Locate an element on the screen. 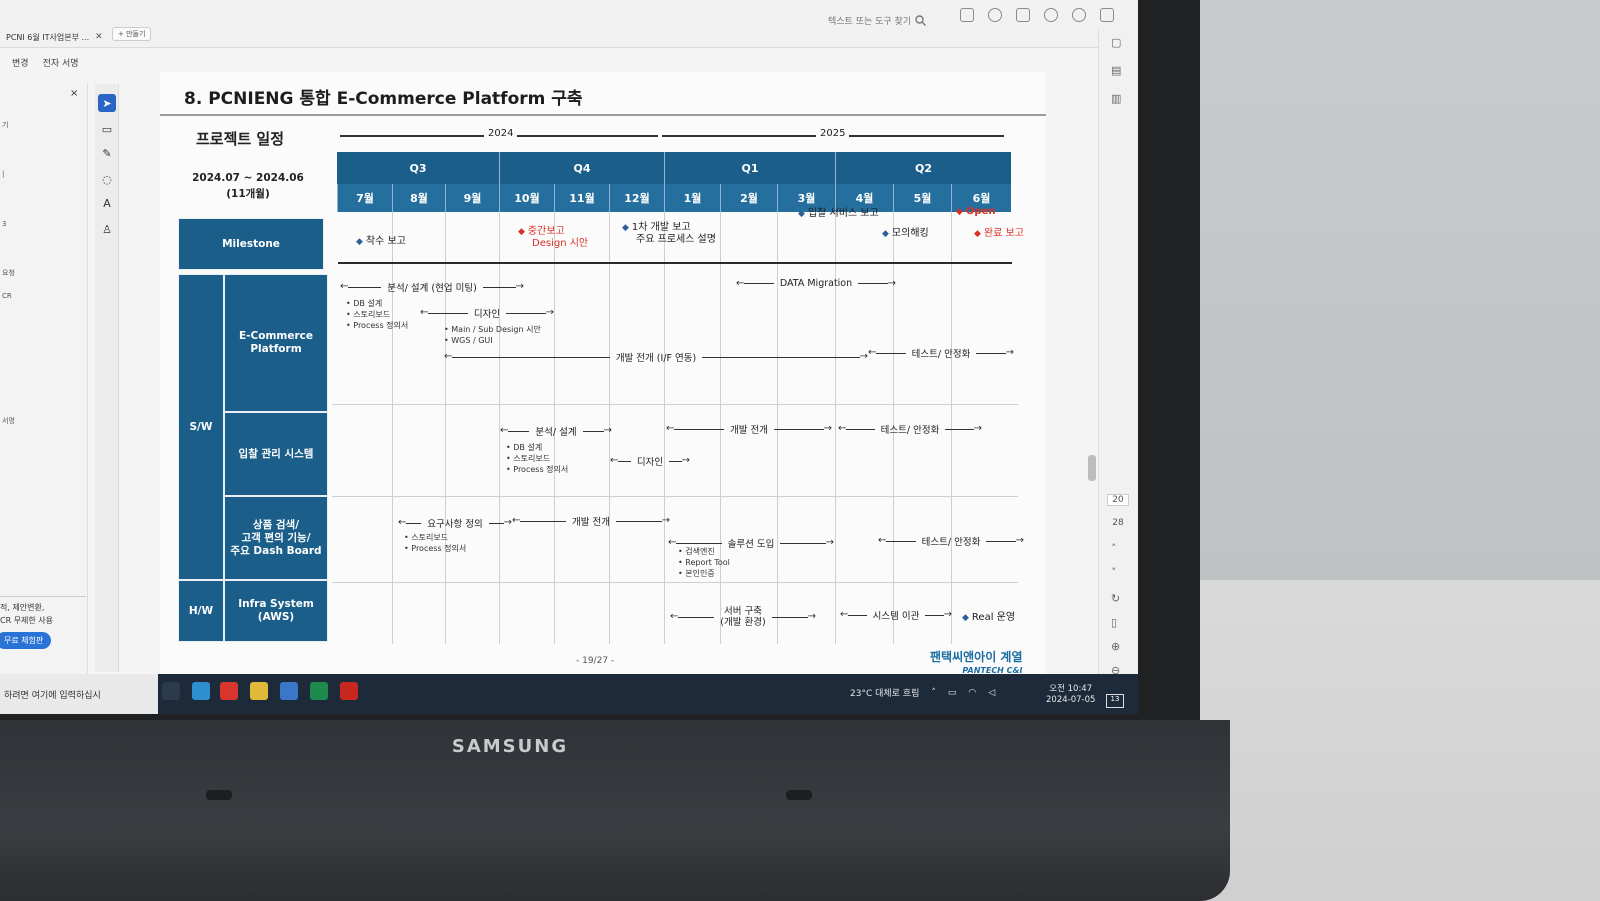 The height and width of the screenshot is (901, 1600). milestone-label: 입찰 서비스 보고 is located at coordinates (843, 213).